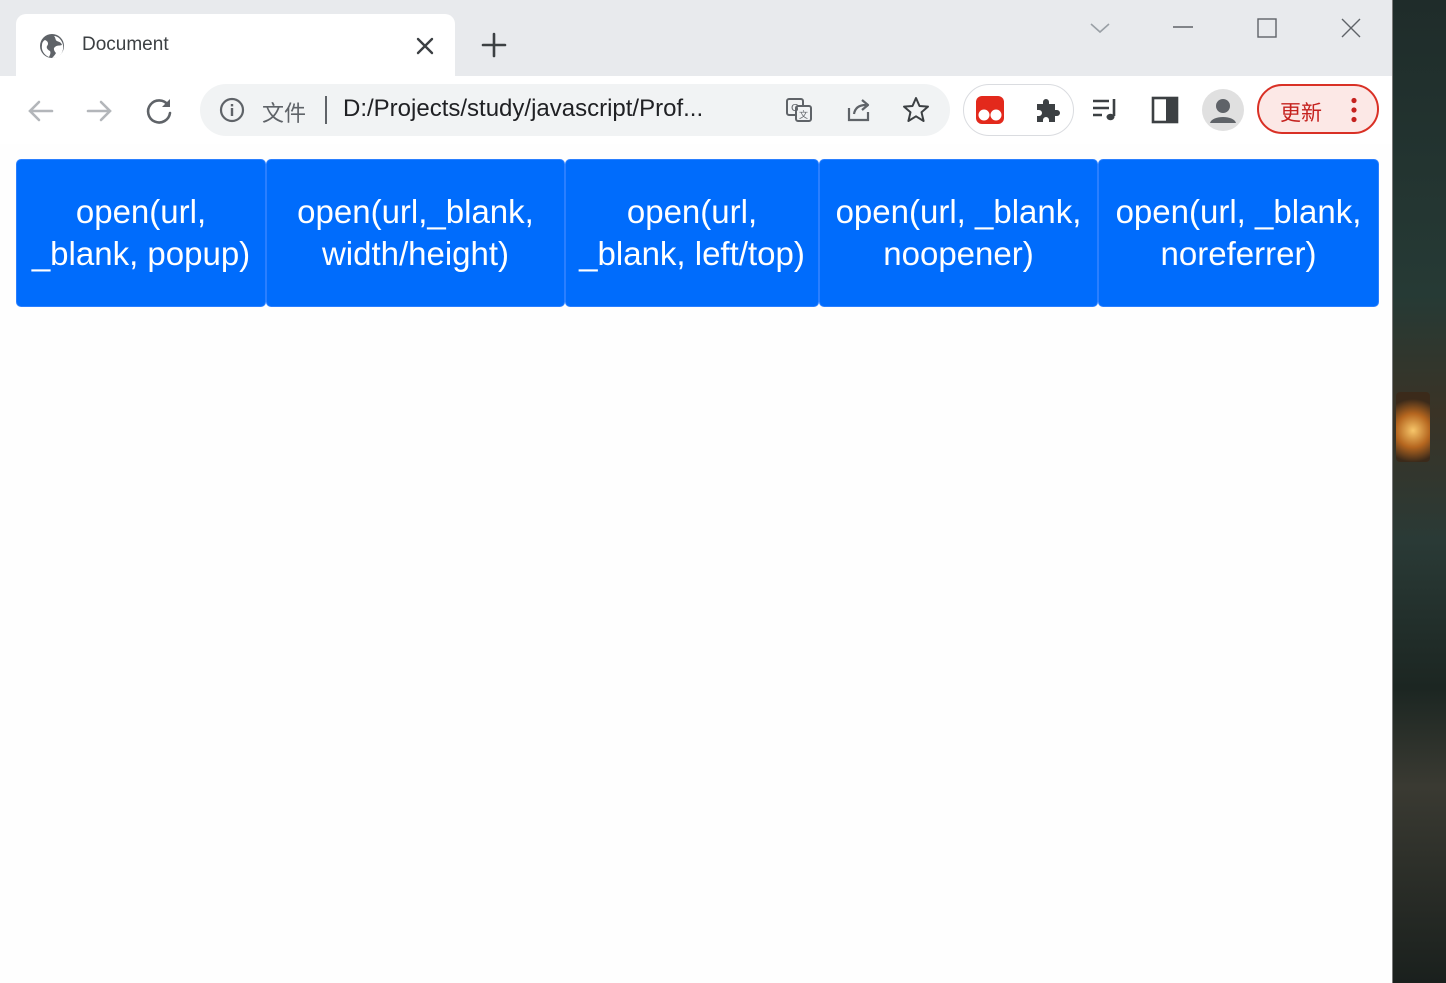 The width and height of the screenshot is (1446, 983). Describe the element at coordinates (1419, 491) in the screenshot. I see `desktop-background` at that location.